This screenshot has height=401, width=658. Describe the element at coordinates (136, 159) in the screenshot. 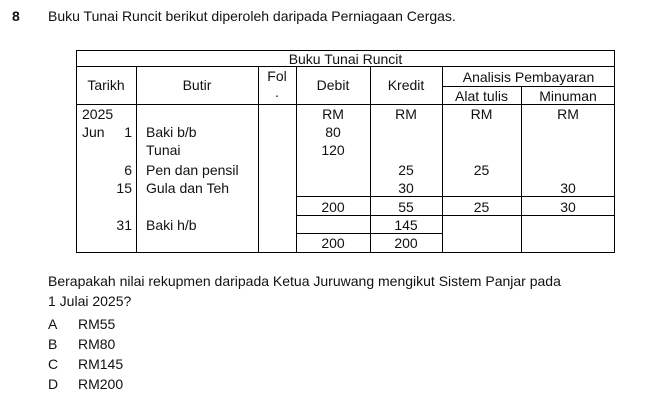

I see `col-line-tarikh` at that location.